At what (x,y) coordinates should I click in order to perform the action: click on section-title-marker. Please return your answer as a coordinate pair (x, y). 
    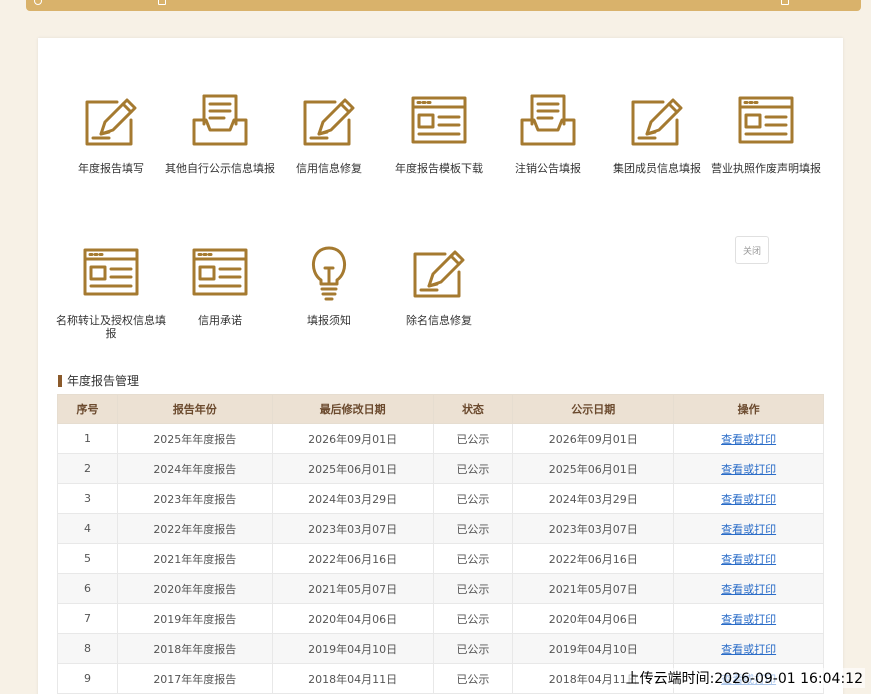
    Looking at the image, I should click on (60, 380).